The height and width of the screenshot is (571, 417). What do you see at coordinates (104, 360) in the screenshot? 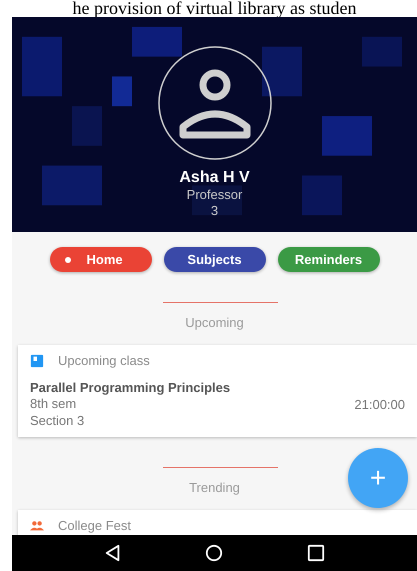
I see `card-title: Upcoming class` at bounding box center [104, 360].